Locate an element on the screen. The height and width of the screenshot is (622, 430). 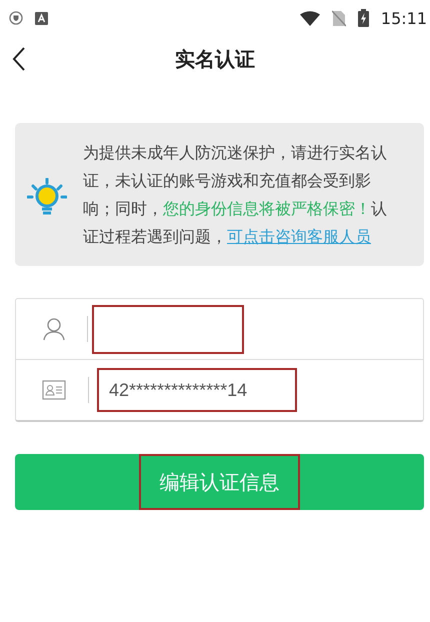
name-field is located at coordinates (168, 329).